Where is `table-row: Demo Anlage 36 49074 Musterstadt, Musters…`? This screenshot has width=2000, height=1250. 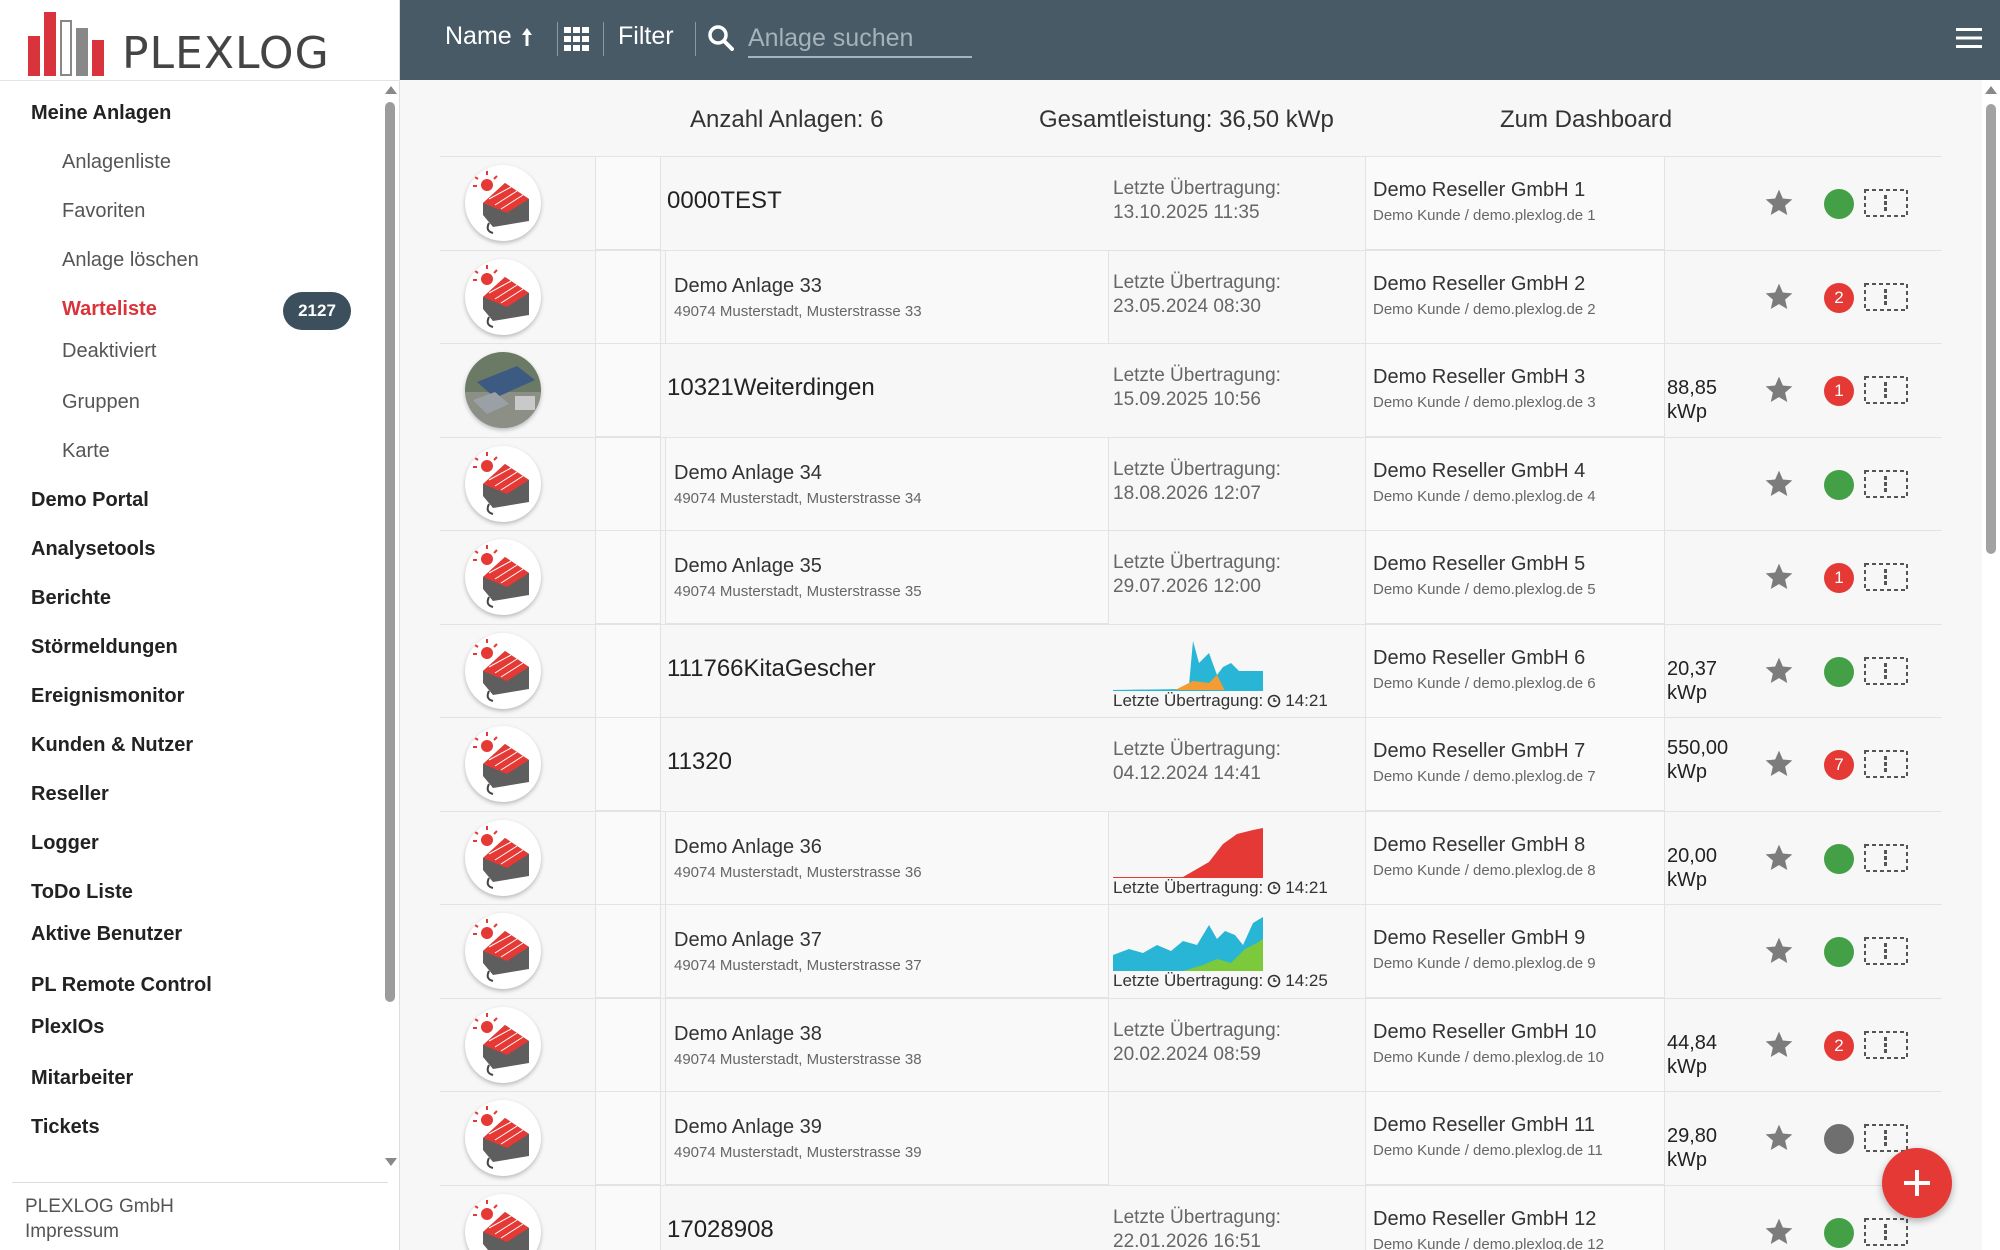
table-row: Demo Anlage 36 49074 Musterstadt, Musters… is located at coordinates (1191, 857).